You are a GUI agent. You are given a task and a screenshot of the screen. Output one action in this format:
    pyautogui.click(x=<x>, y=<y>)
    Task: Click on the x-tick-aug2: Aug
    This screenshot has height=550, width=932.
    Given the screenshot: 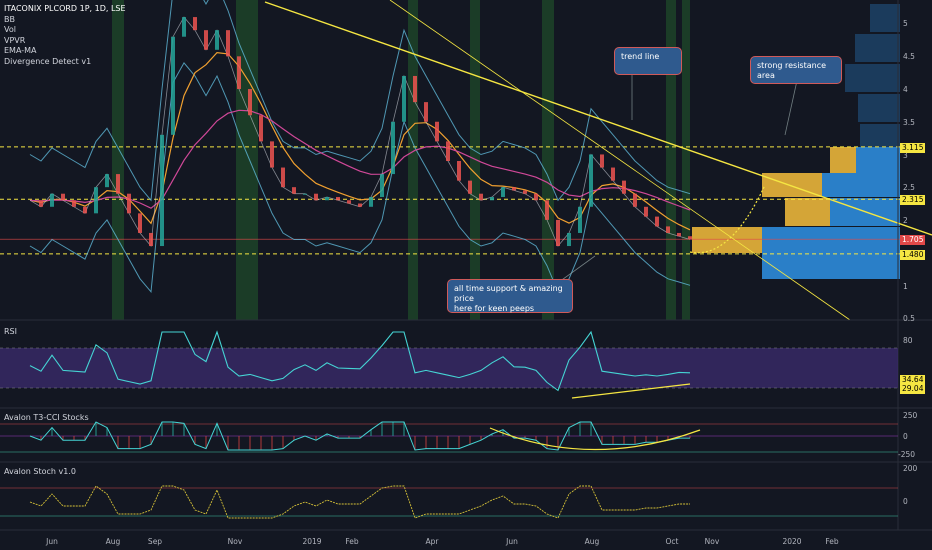 What is the action you would take?
    pyautogui.click(x=592, y=541)
    